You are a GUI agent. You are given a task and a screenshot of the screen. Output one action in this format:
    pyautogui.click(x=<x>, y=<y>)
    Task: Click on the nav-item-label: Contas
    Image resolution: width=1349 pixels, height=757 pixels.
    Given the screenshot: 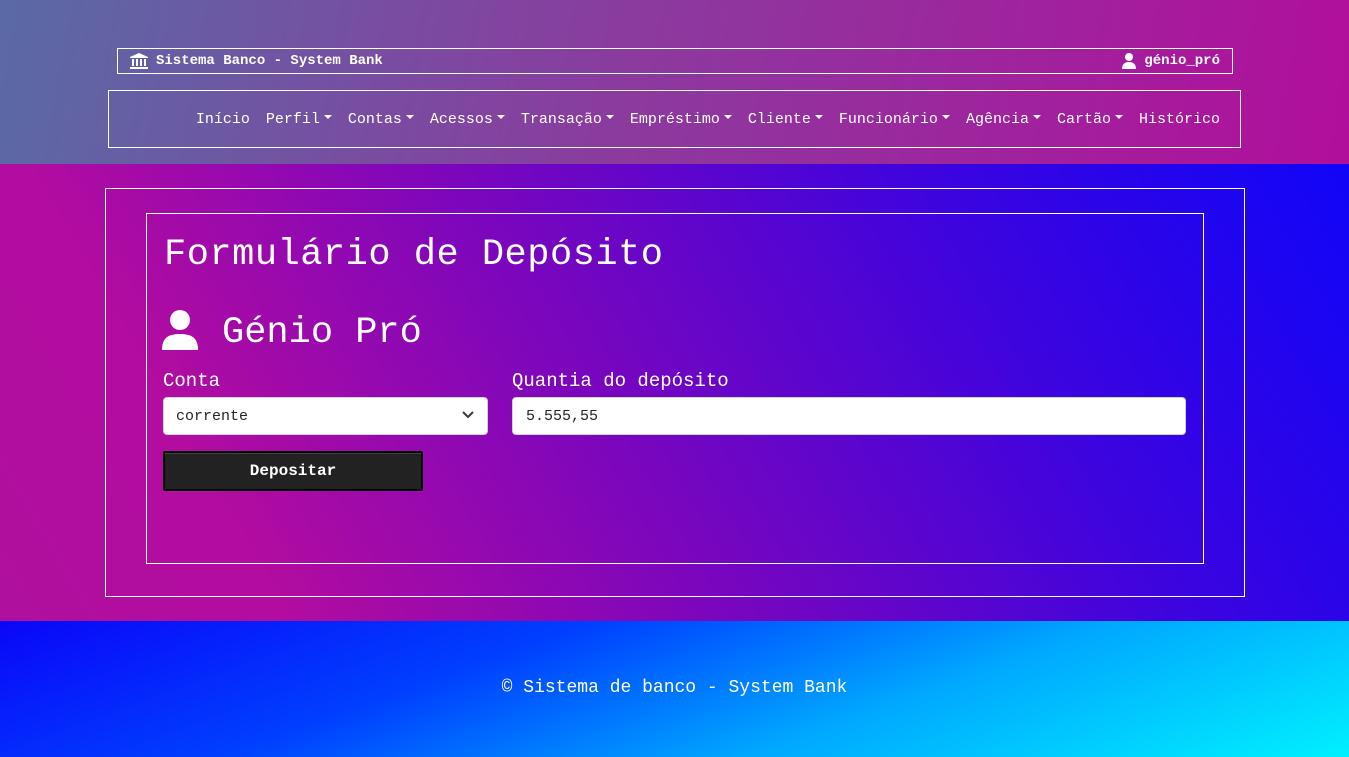 What is the action you would take?
    pyautogui.click(x=374, y=119)
    